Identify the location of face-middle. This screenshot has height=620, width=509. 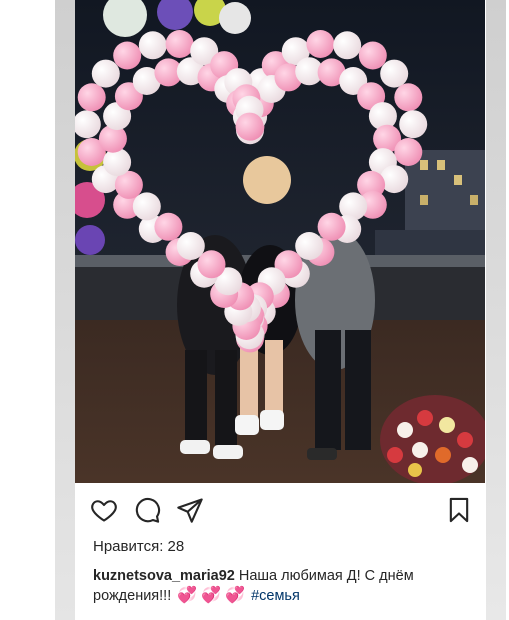
(267, 180).